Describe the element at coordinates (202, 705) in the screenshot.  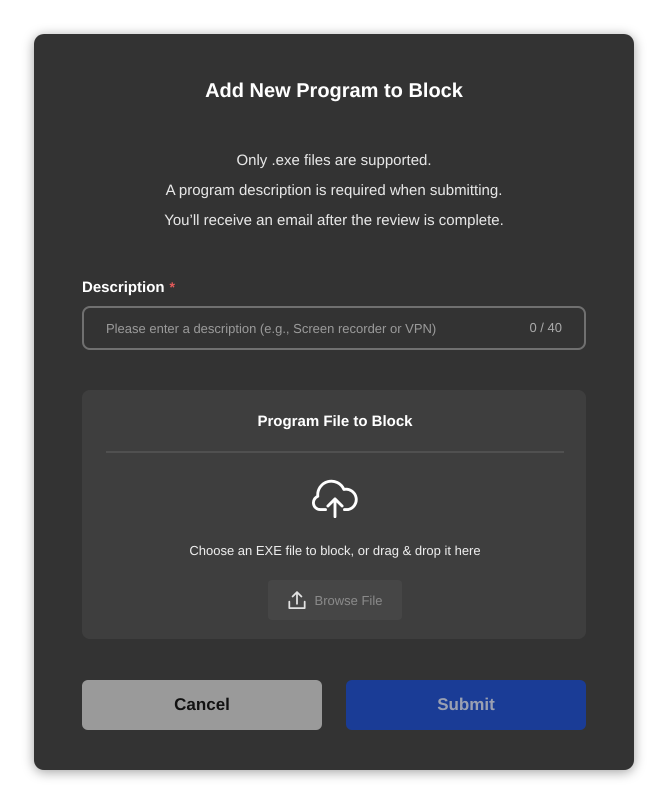
I see `cancel-button: Cancel` at that location.